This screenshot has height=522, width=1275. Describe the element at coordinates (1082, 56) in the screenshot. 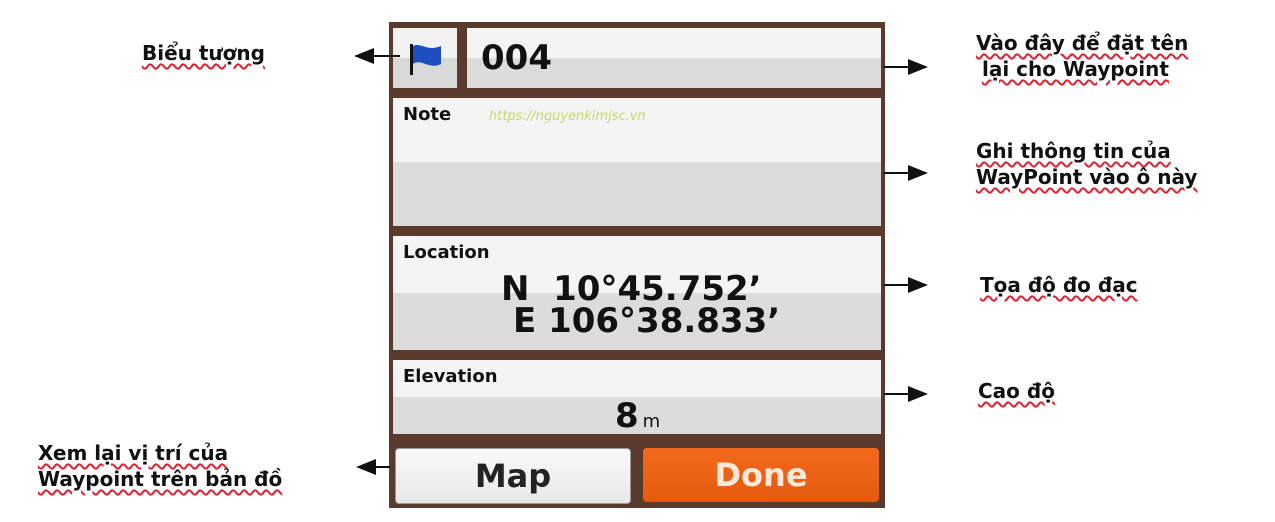

I see `annotation-rename: Vào đây để đặt tên lại cho Waypoint` at that location.